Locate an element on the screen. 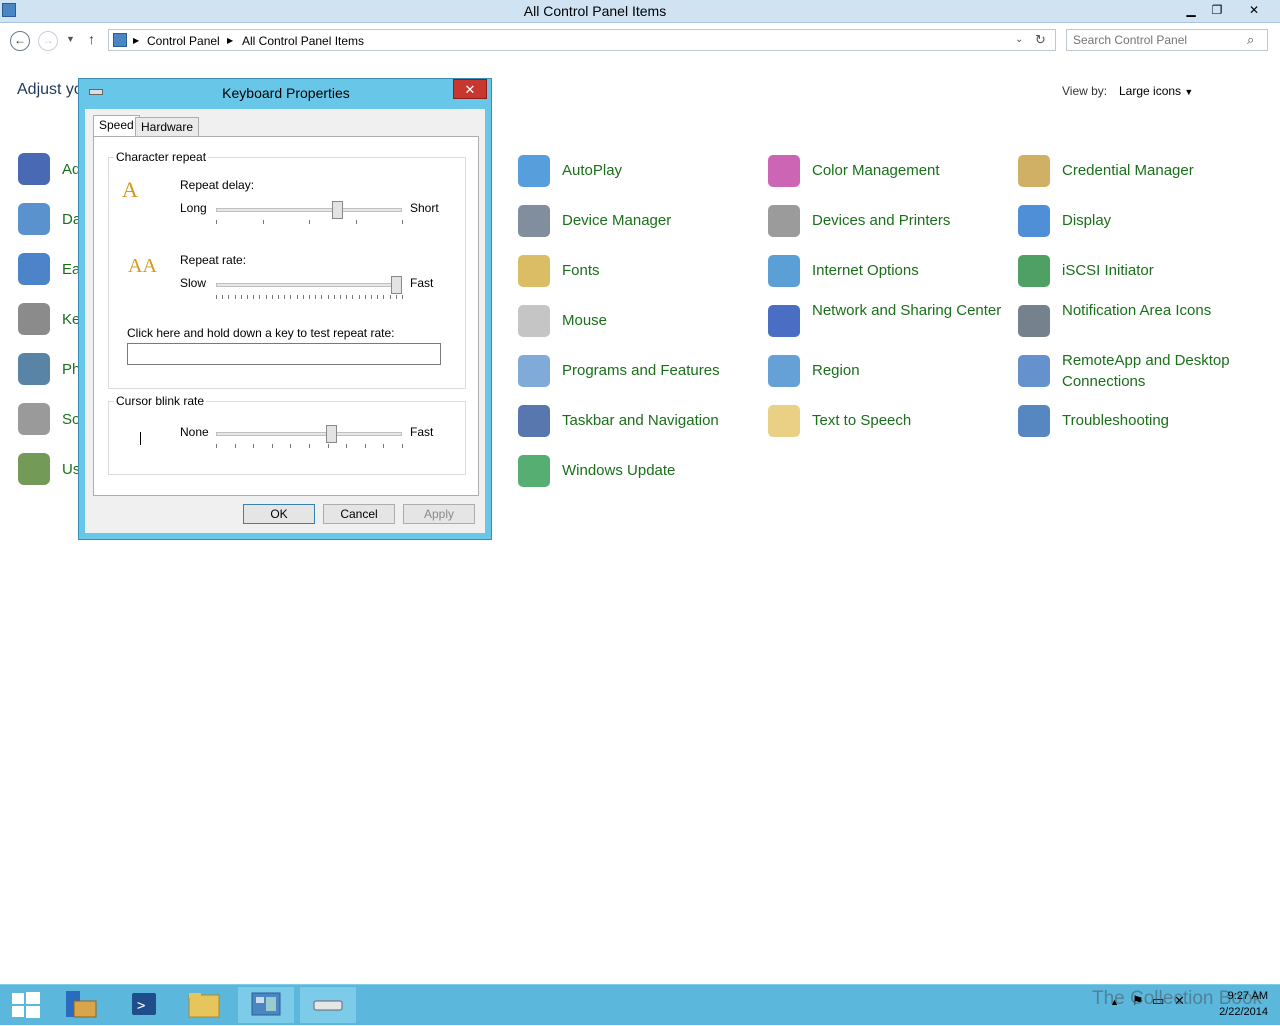 The height and width of the screenshot is (1026, 1280). view-by-dropdown: Large icons ▼ is located at coordinates (1156, 91).